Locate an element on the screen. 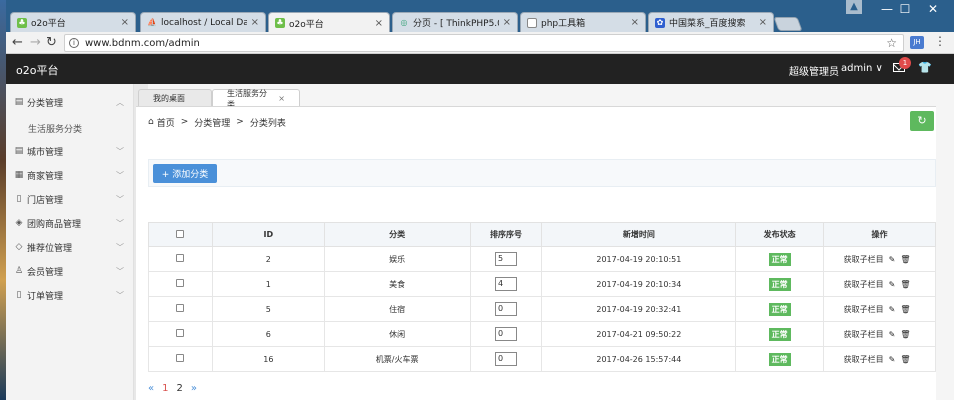  pagination-next: » is located at coordinates (194, 388).